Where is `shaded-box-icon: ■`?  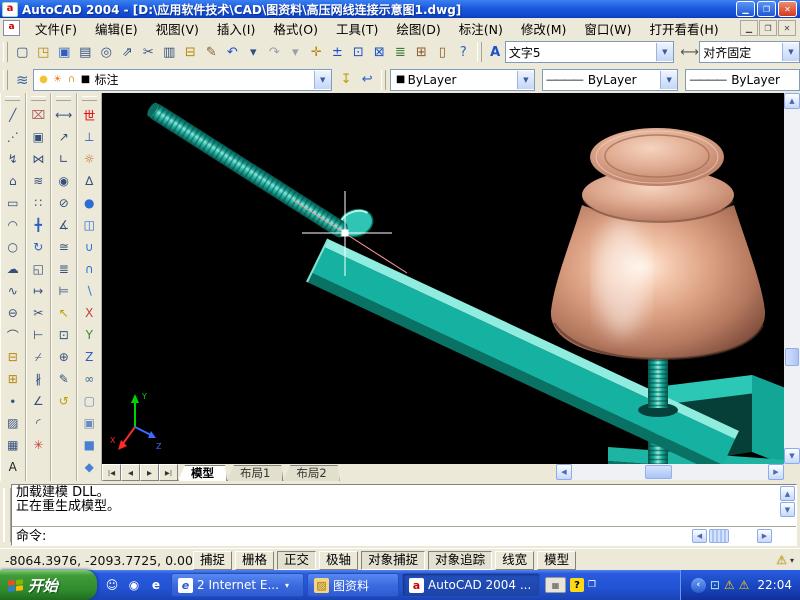 shaded-box-icon: ■ is located at coordinates (89, 445).